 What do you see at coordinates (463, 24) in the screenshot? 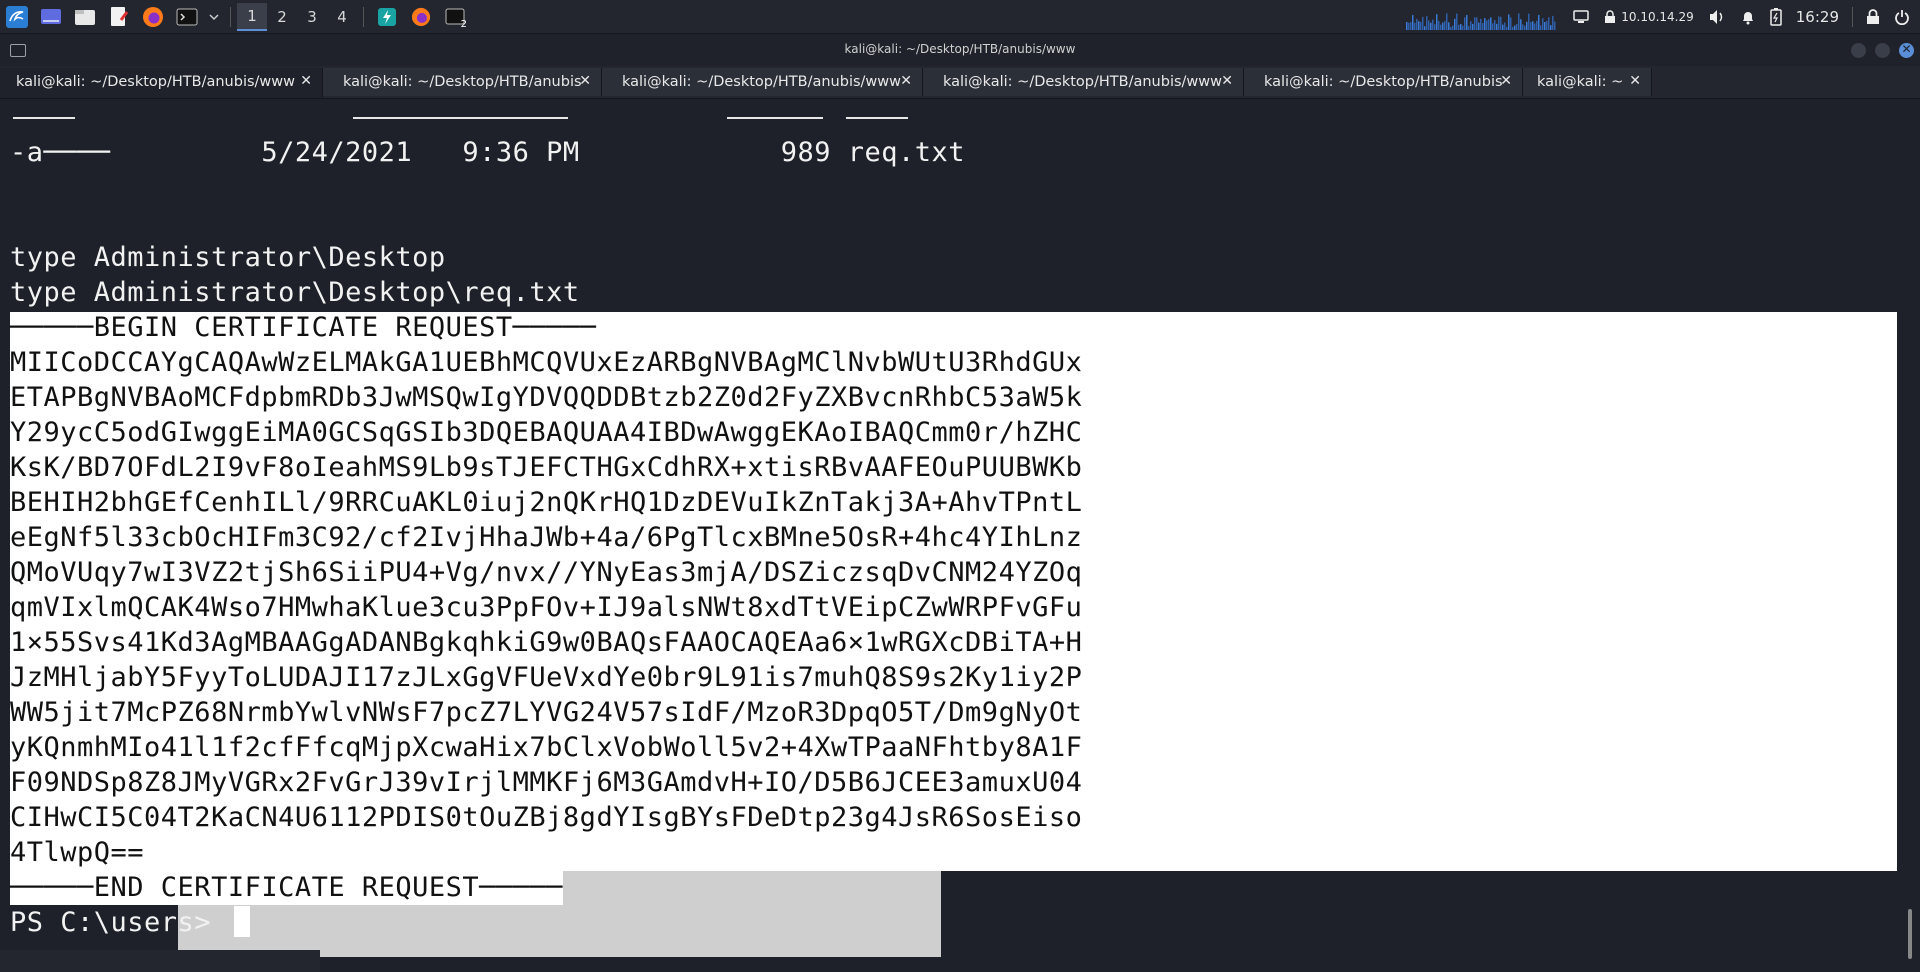
I see `window-count-badge: 2` at bounding box center [463, 24].